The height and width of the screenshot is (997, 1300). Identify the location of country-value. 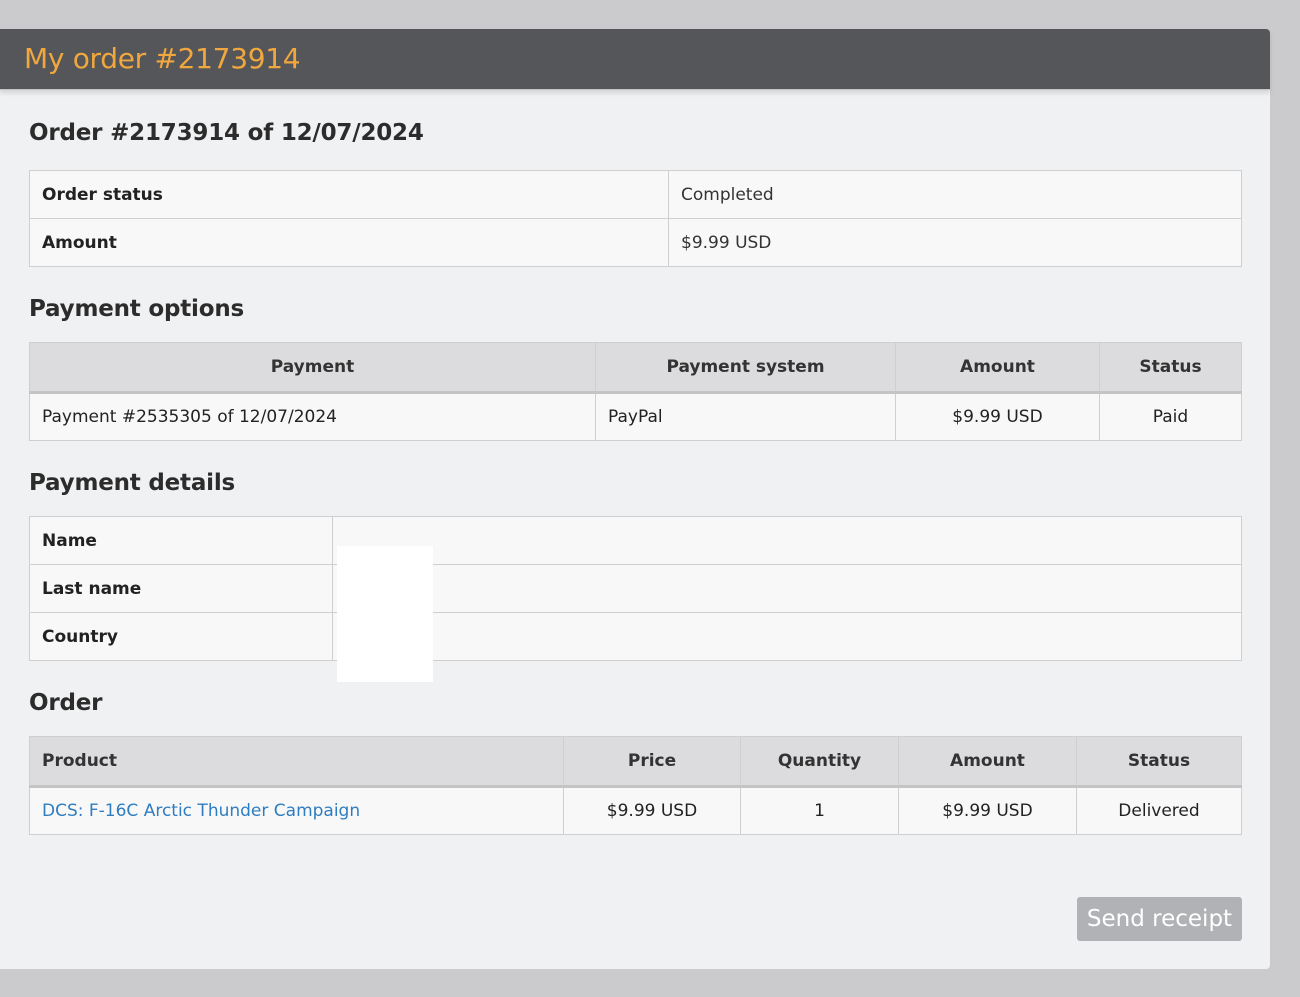
(787, 636).